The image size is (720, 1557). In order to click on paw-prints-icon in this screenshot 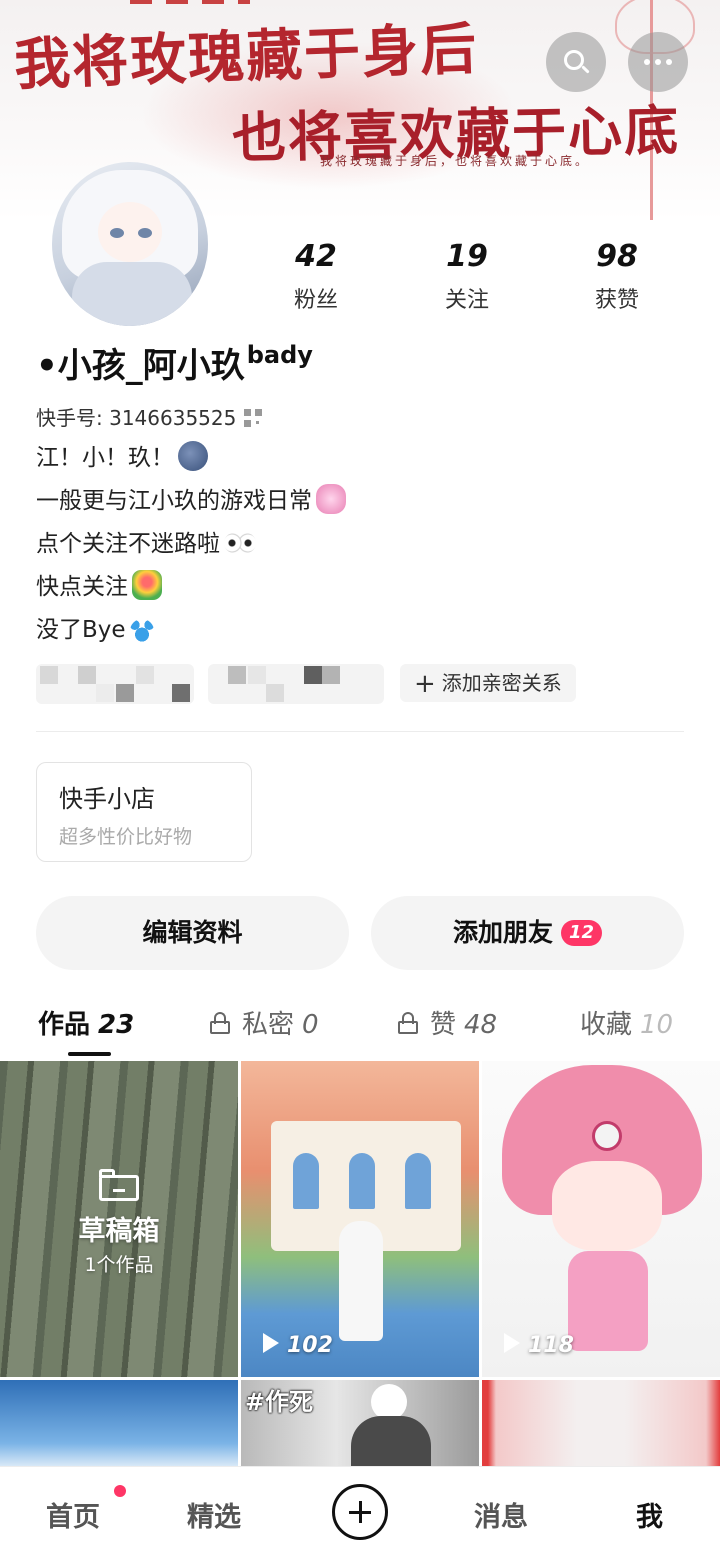, I will do `click(141, 631)`.